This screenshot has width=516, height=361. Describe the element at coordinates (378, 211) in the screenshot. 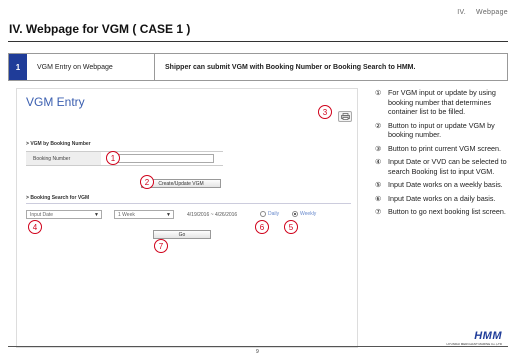

I see `note-marker: ⑦` at that location.